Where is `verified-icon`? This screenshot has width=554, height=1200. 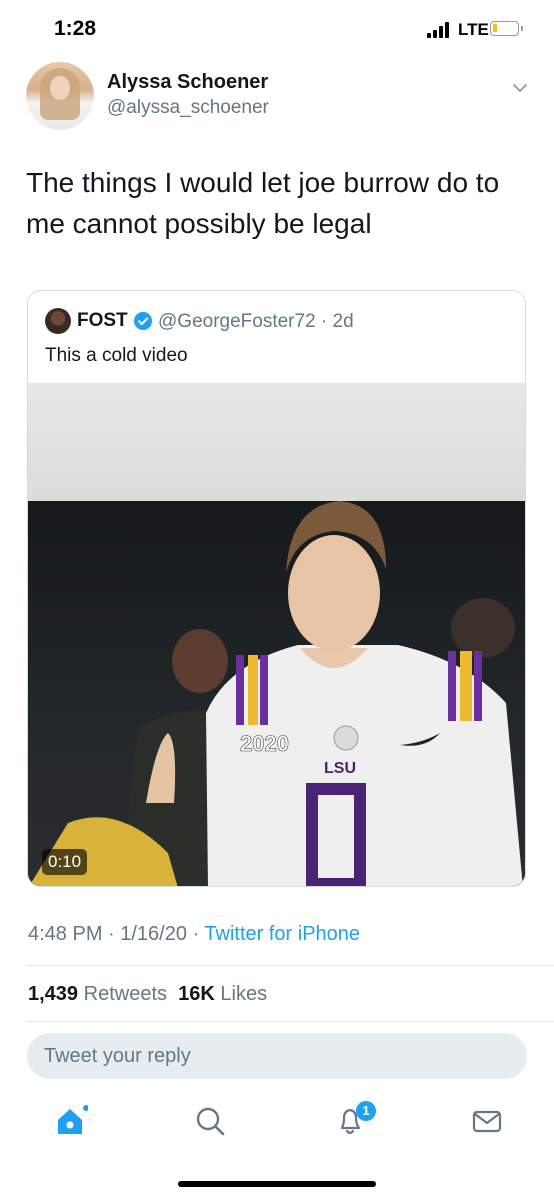 verified-icon is located at coordinates (143, 321).